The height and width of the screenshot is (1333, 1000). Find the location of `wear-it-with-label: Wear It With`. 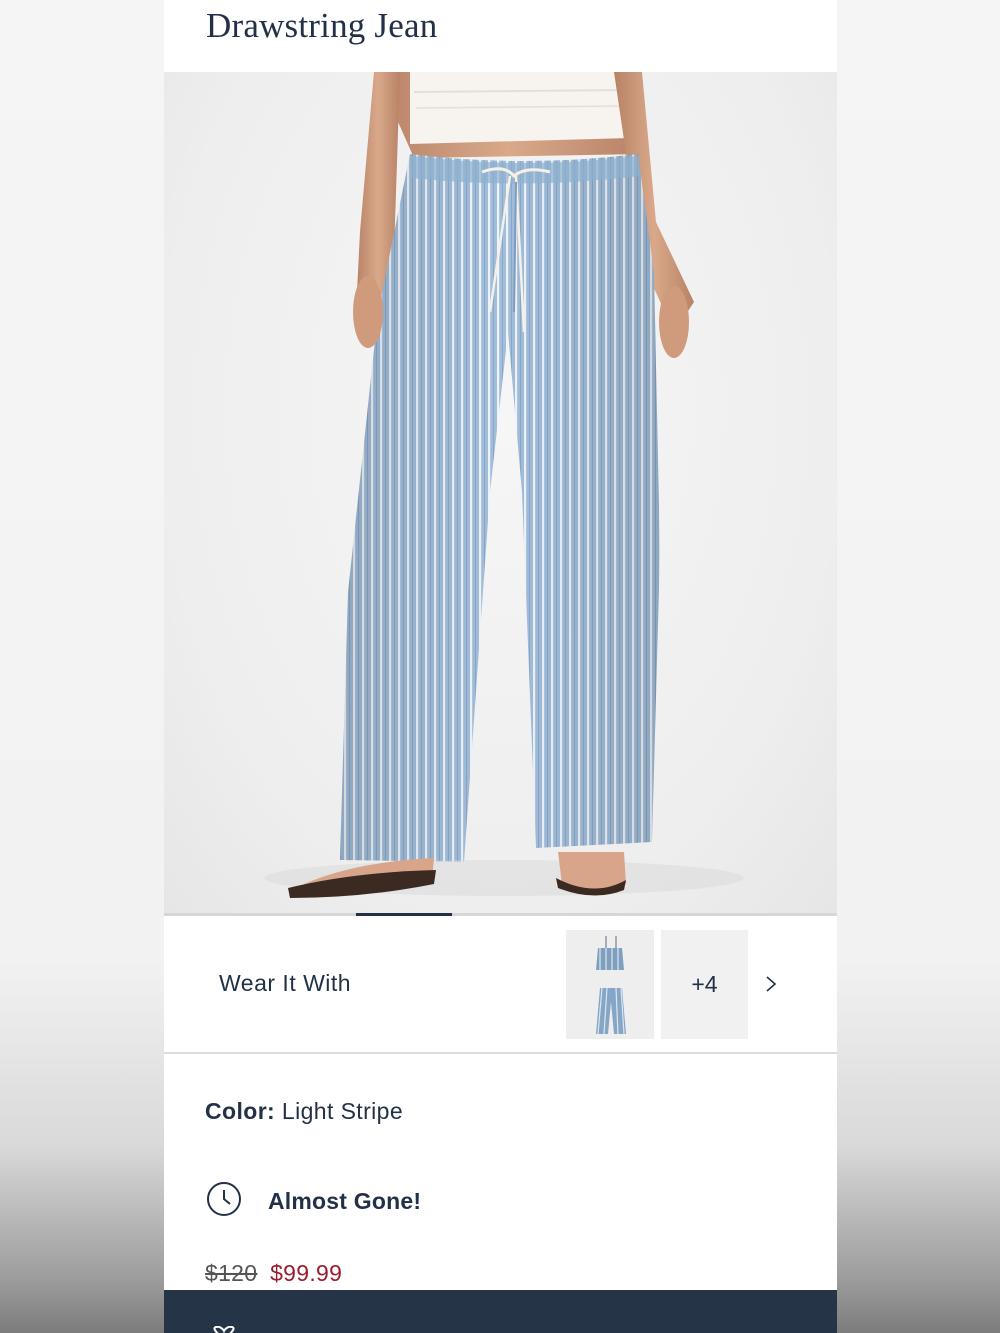

wear-it-with-label: Wear It With is located at coordinates (285, 983).